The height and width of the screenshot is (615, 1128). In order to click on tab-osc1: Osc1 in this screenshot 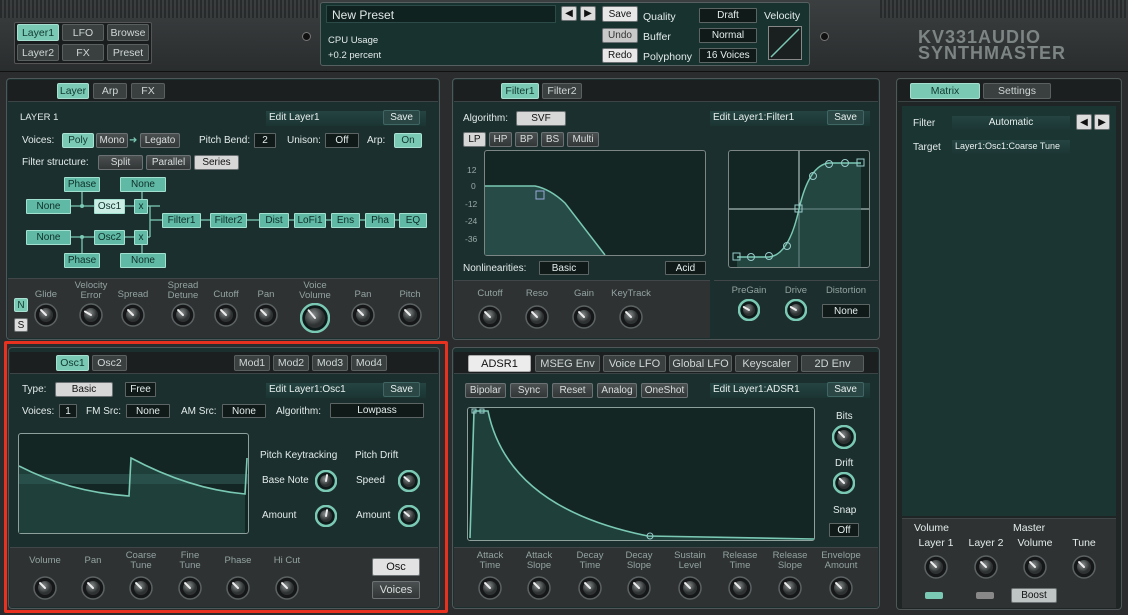, I will do `click(72, 363)`.